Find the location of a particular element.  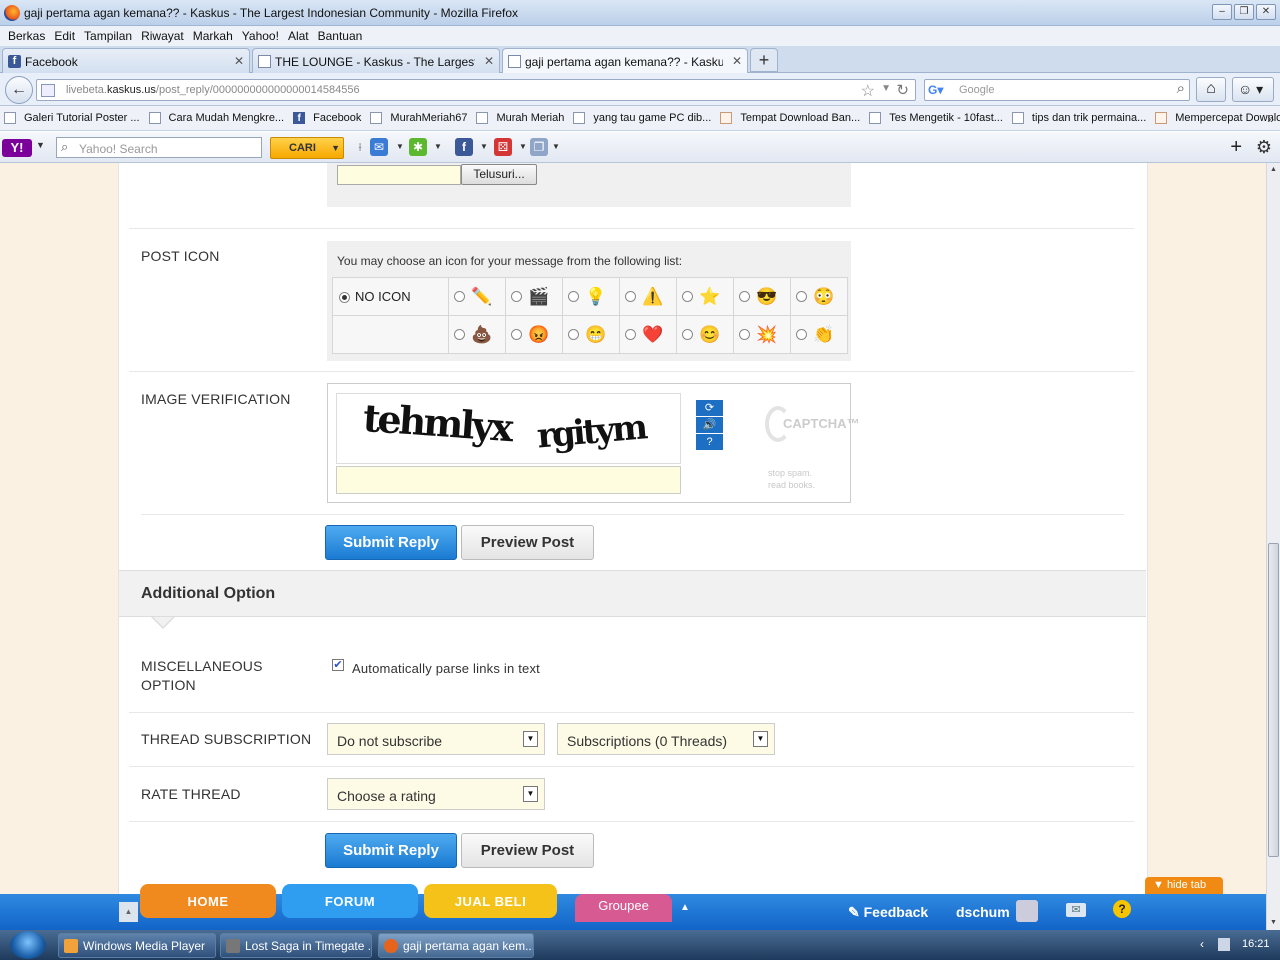

clipboard-icon: ❐ is located at coordinates (539, 147).